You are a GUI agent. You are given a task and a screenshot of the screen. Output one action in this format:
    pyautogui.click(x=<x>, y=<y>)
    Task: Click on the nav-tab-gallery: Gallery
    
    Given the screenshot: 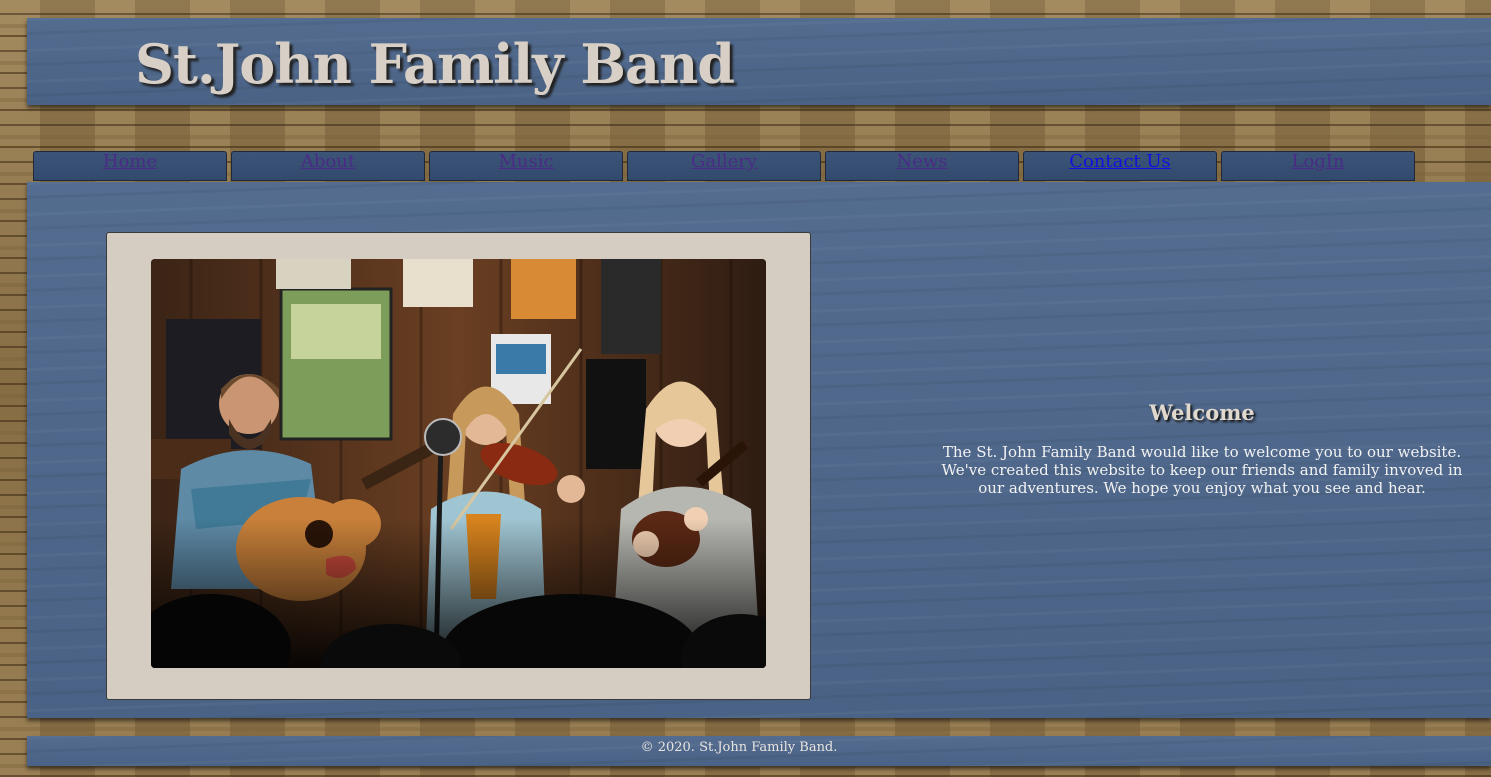 What is the action you would take?
    pyautogui.click(x=724, y=166)
    